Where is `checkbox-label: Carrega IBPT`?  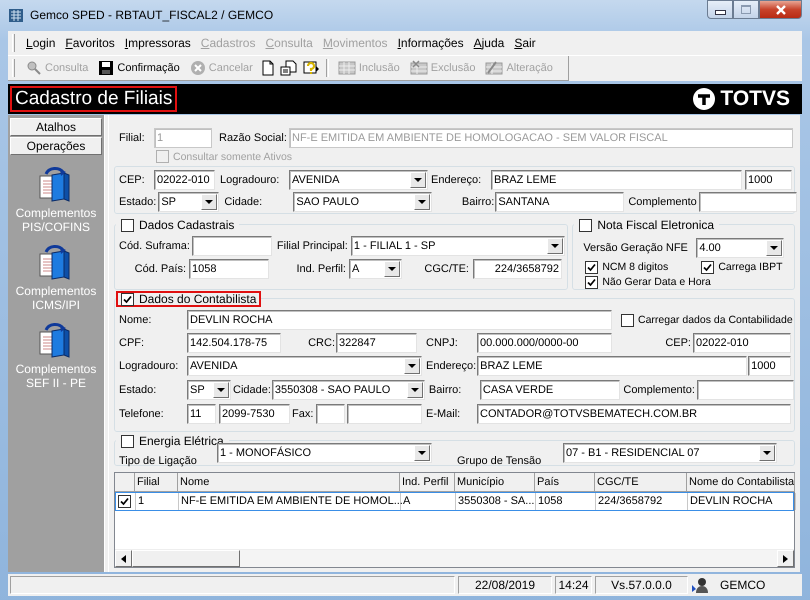
checkbox-label: Carrega IBPT is located at coordinates (750, 267).